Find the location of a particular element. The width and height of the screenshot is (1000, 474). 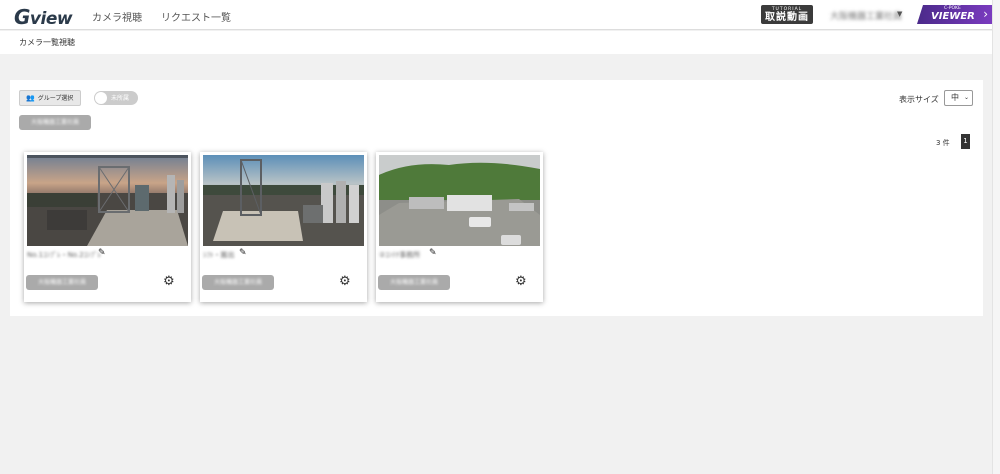

display-size-label: 表示サイズ is located at coordinates (919, 99).